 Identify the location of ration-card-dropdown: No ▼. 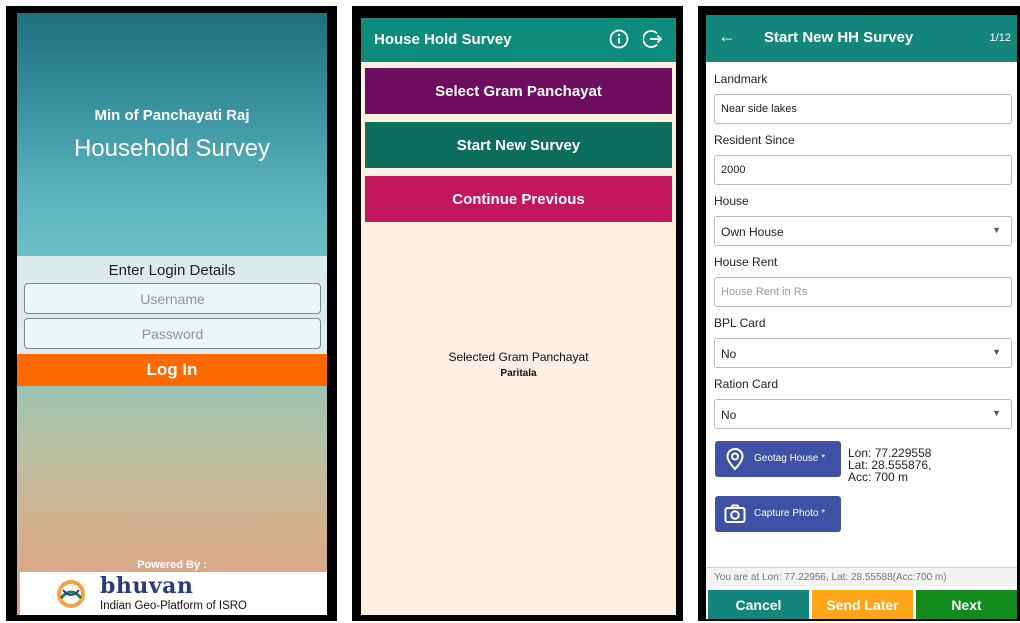
(863, 414).